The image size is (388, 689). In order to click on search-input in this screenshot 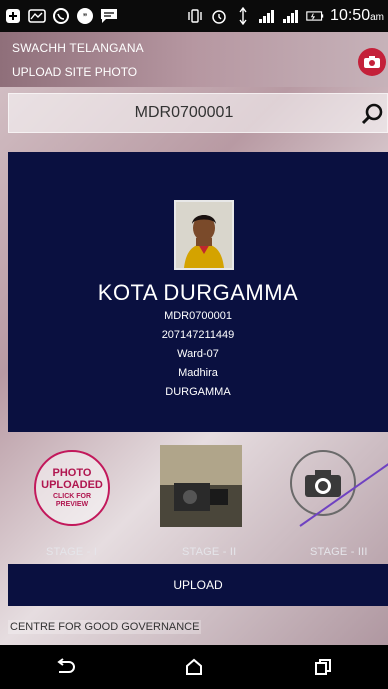, I will do `click(184, 113)`.